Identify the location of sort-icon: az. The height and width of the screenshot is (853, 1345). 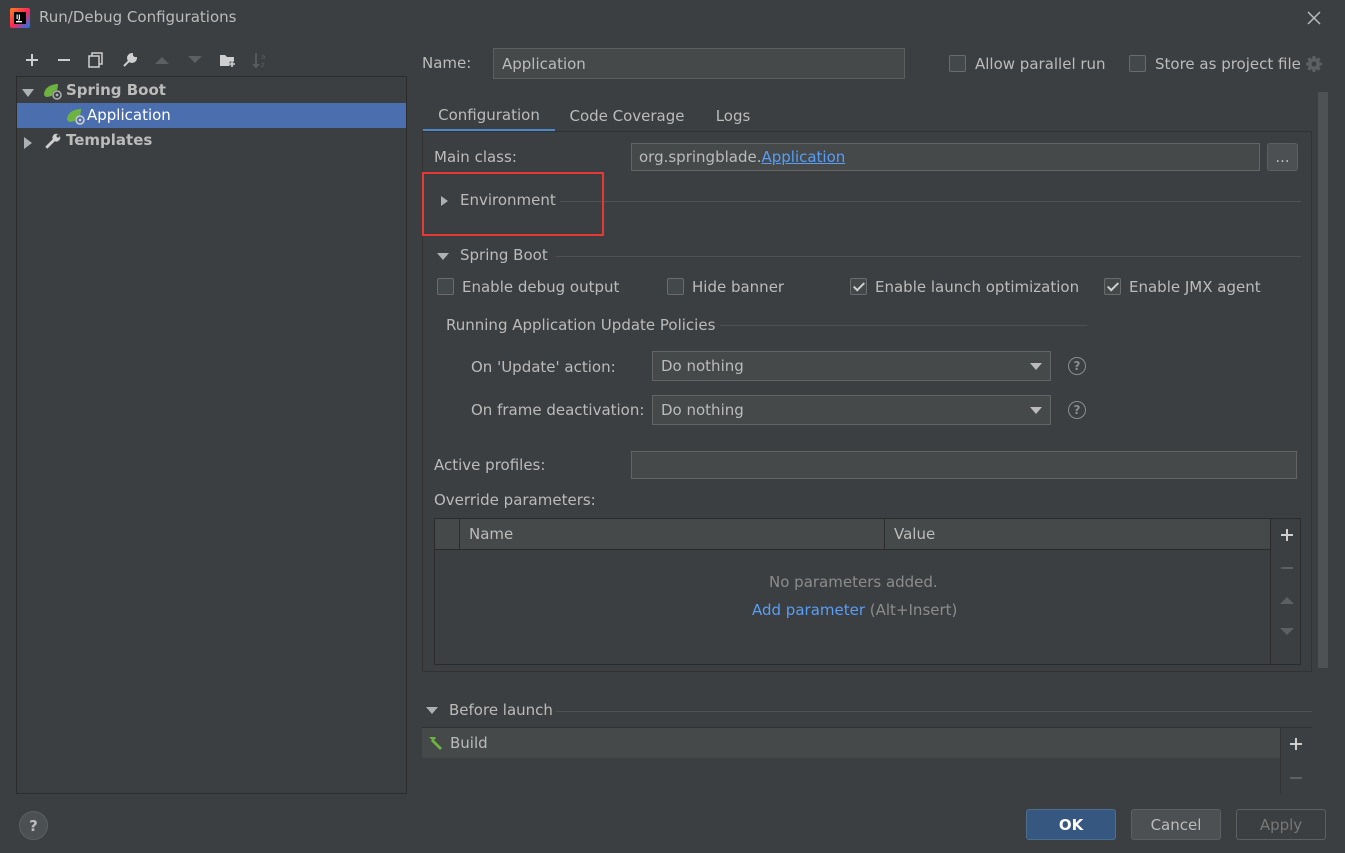
(261, 60).